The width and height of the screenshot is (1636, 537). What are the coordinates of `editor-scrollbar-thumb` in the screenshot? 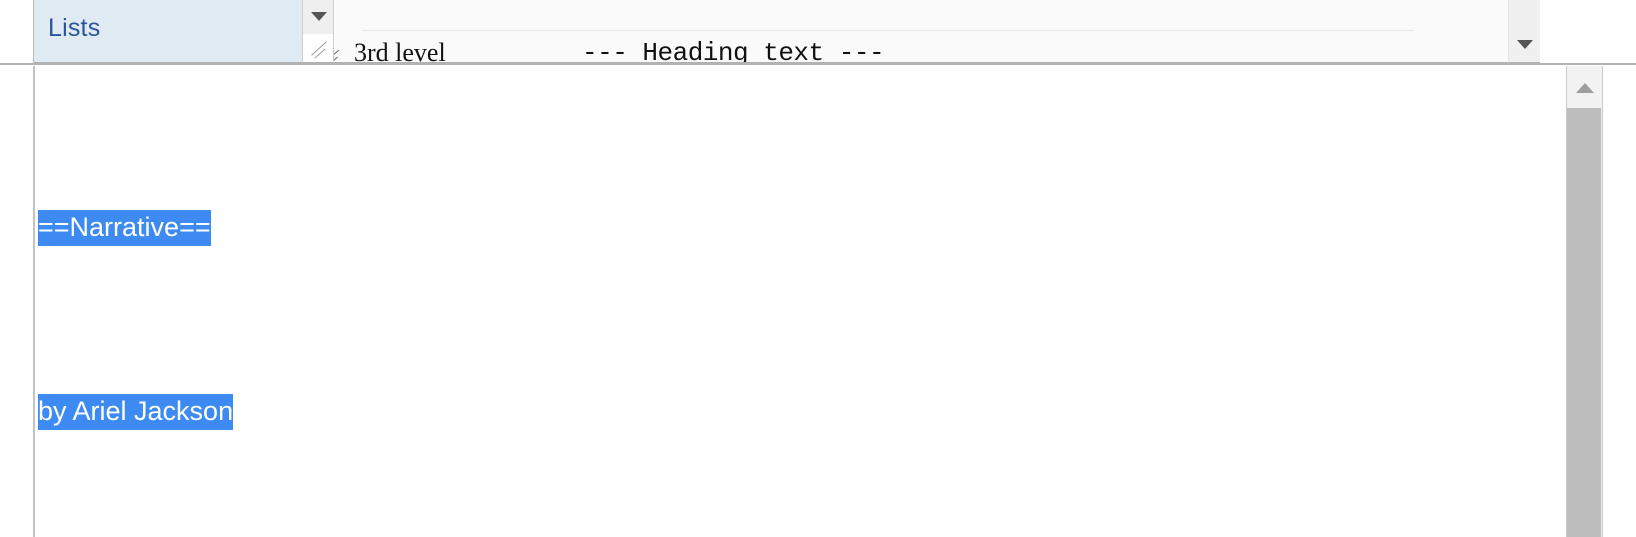 It's located at (1584, 322).